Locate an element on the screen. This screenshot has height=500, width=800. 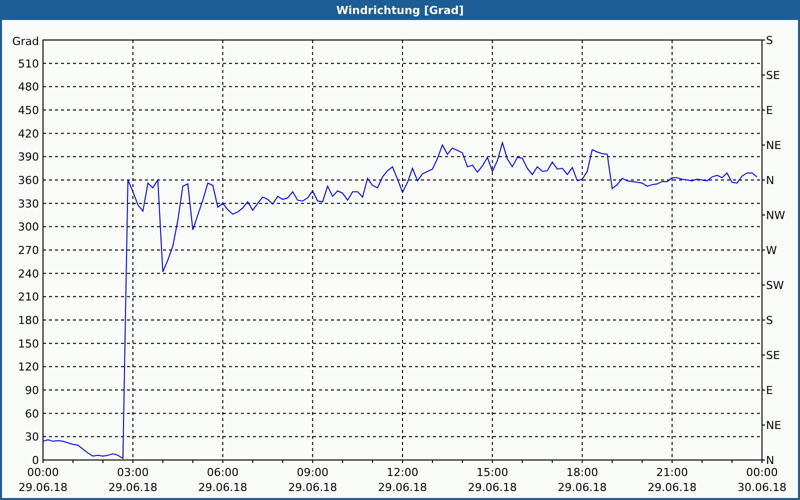
x-tick-label: 06:00 is located at coordinates (222, 472).